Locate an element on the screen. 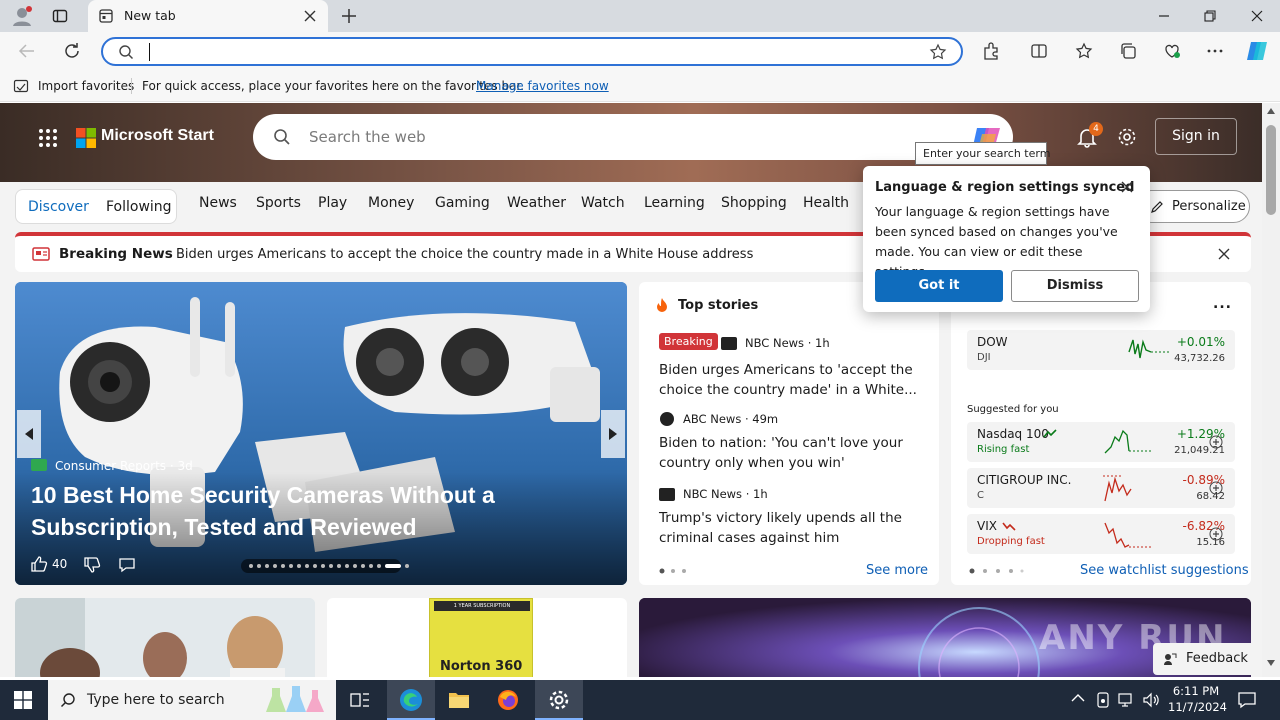  firefox-icon is located at coordinates (508, 700).